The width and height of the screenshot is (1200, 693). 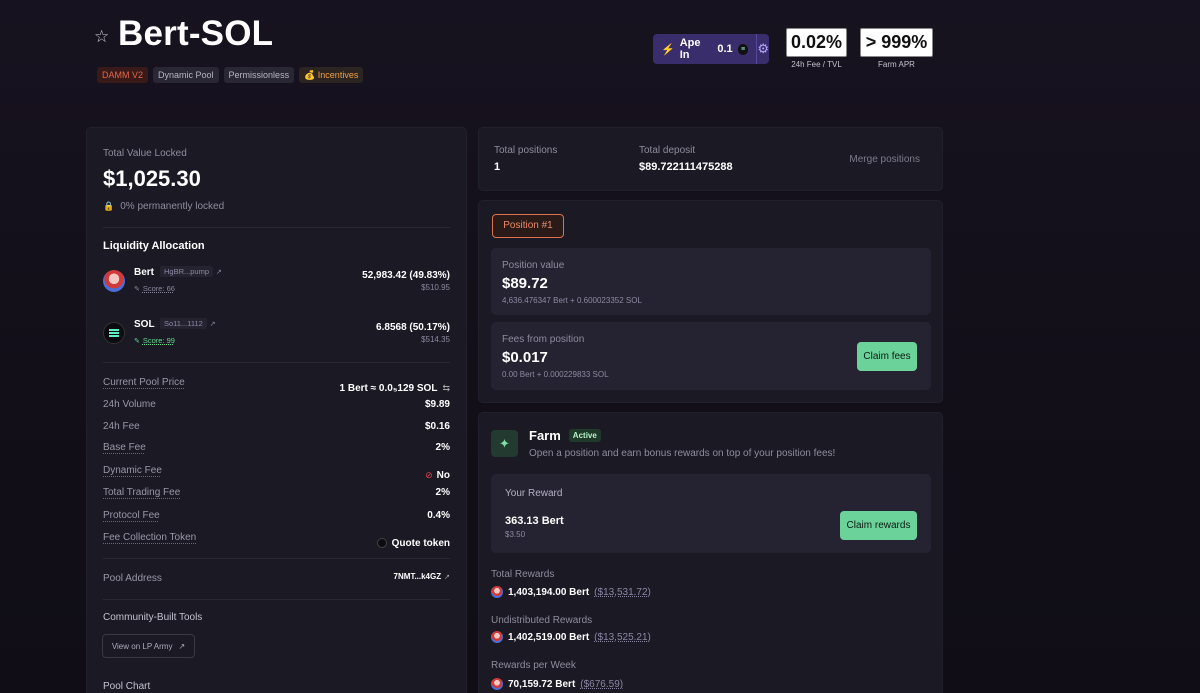 What do you see at coordinates (142, 646) in the screenshot?
I see `lp-army-label: View on LP Army` at bounding box center [142, 646].